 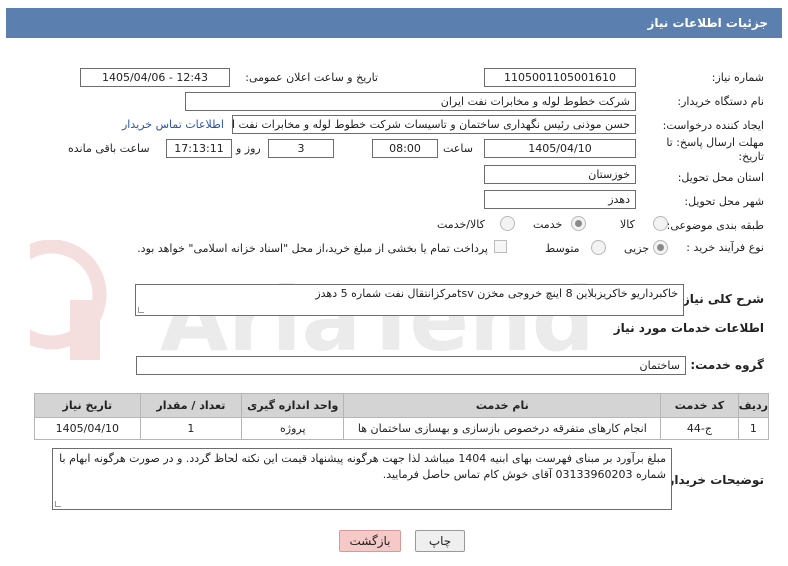 I want to click on announce-date-label: تاریخ و ساعت اعلان عمومی:, so click(x=311, y=77).